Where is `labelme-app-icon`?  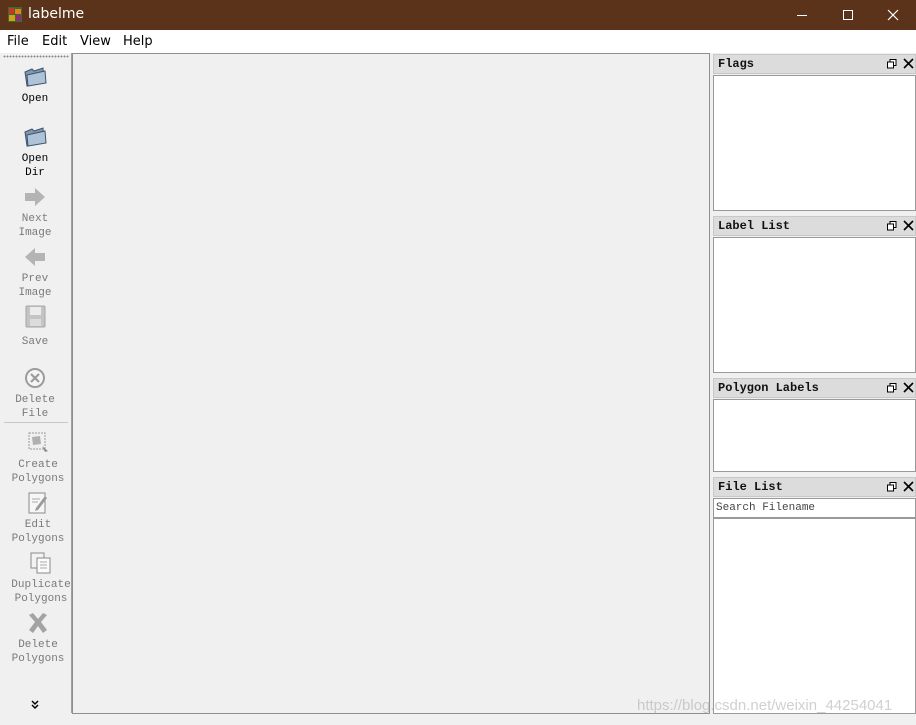
labelme-app-icon is located at coordinates (15, 14).